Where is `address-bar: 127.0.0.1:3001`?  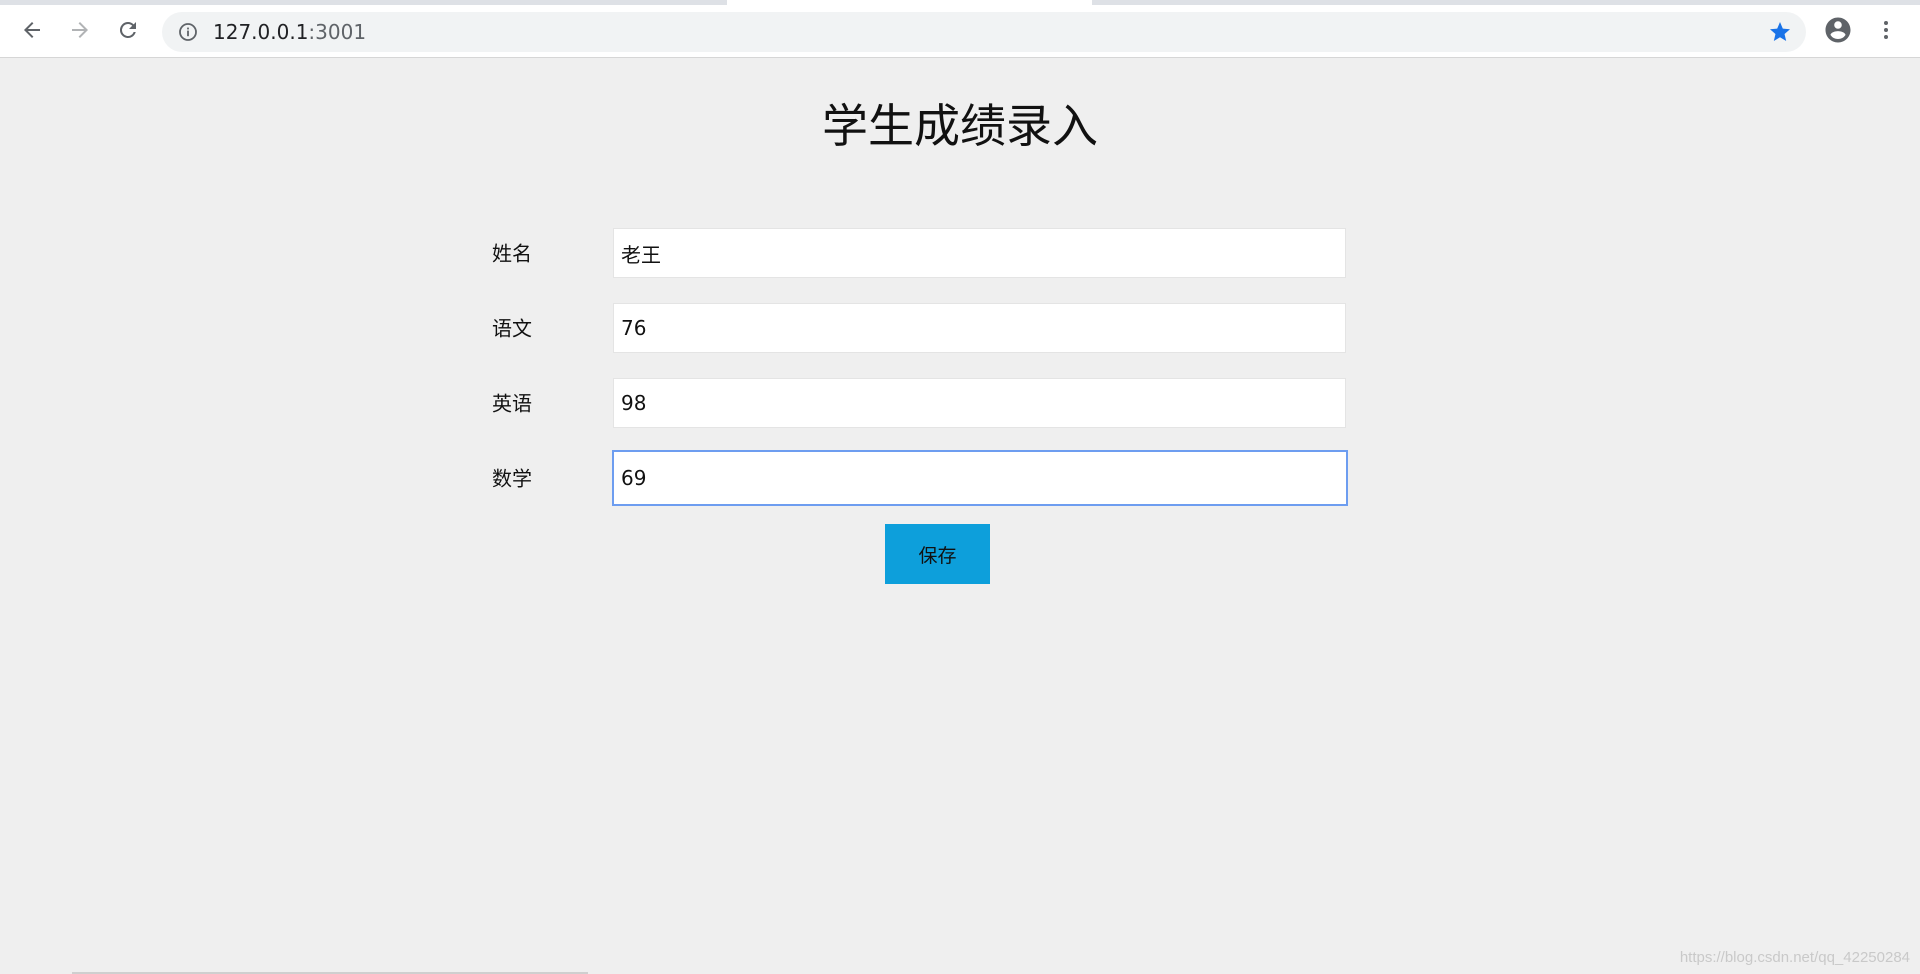 address-bar: 127.0.0.1:3001 is located at coordinates (984, 32).